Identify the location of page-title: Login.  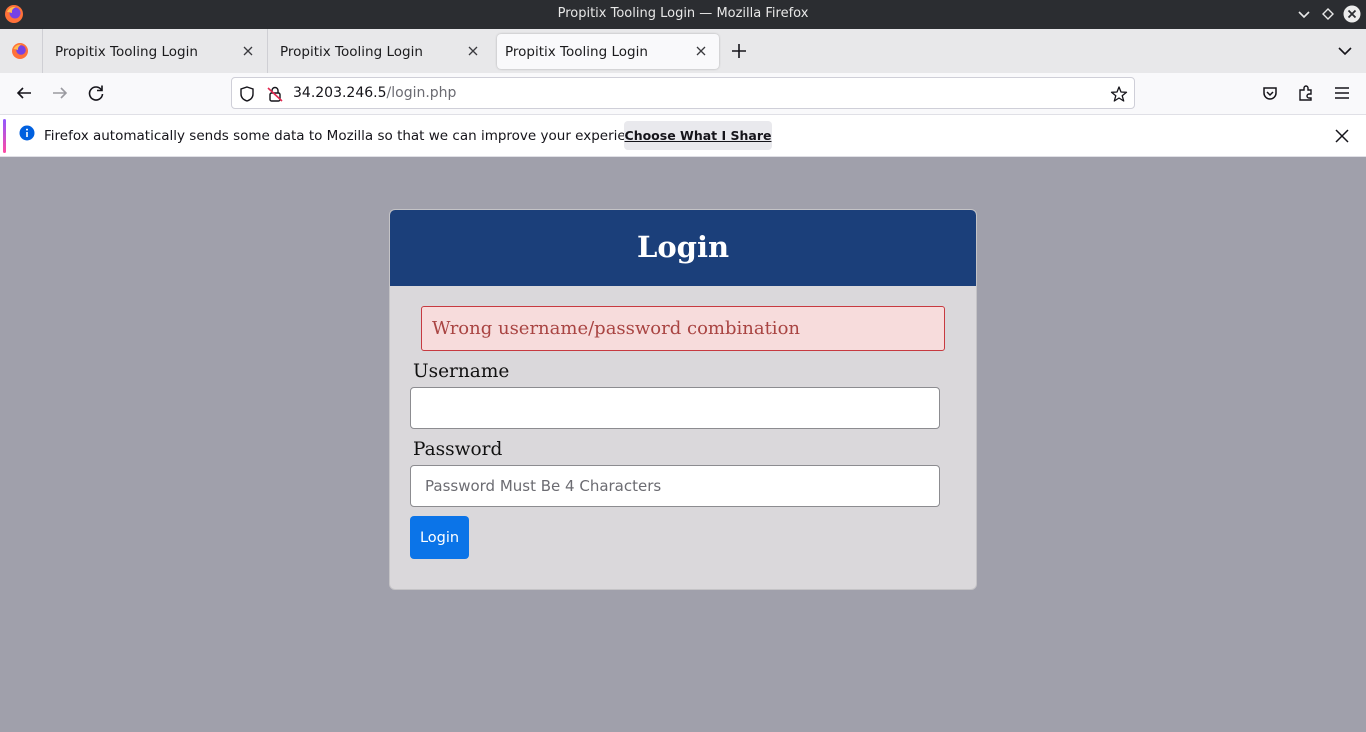
(683, 247).